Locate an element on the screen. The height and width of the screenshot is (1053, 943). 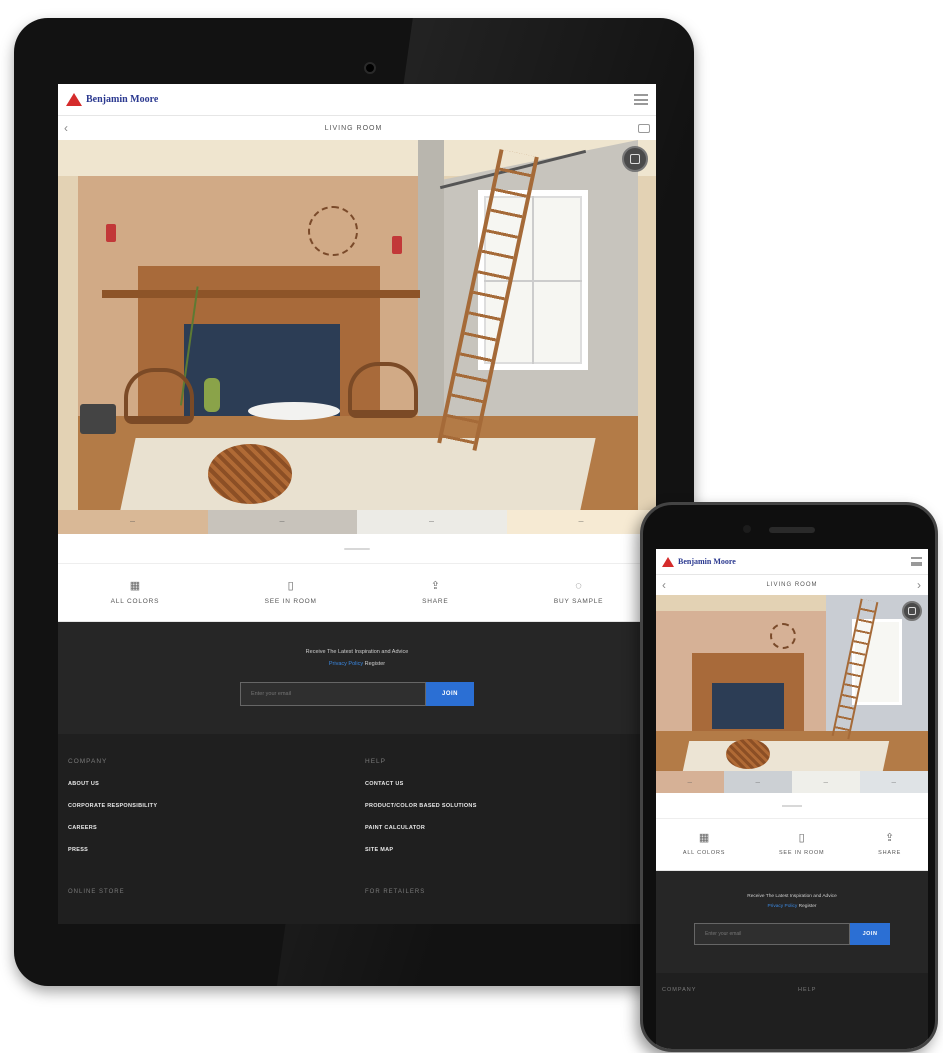
room-firebox is located at coordinates (748, 706).